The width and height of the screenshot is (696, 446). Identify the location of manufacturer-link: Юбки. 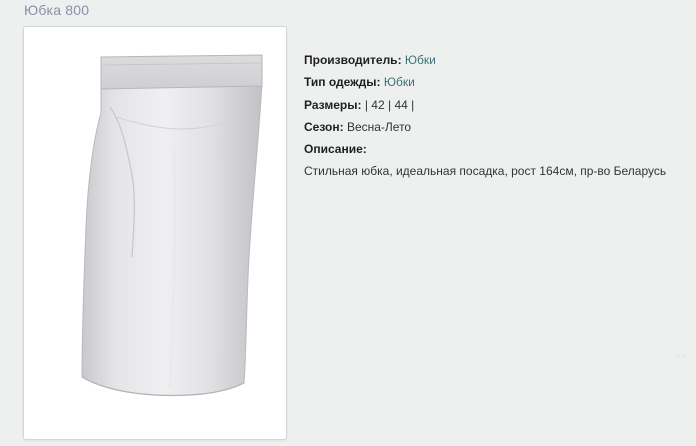
(420, 60).